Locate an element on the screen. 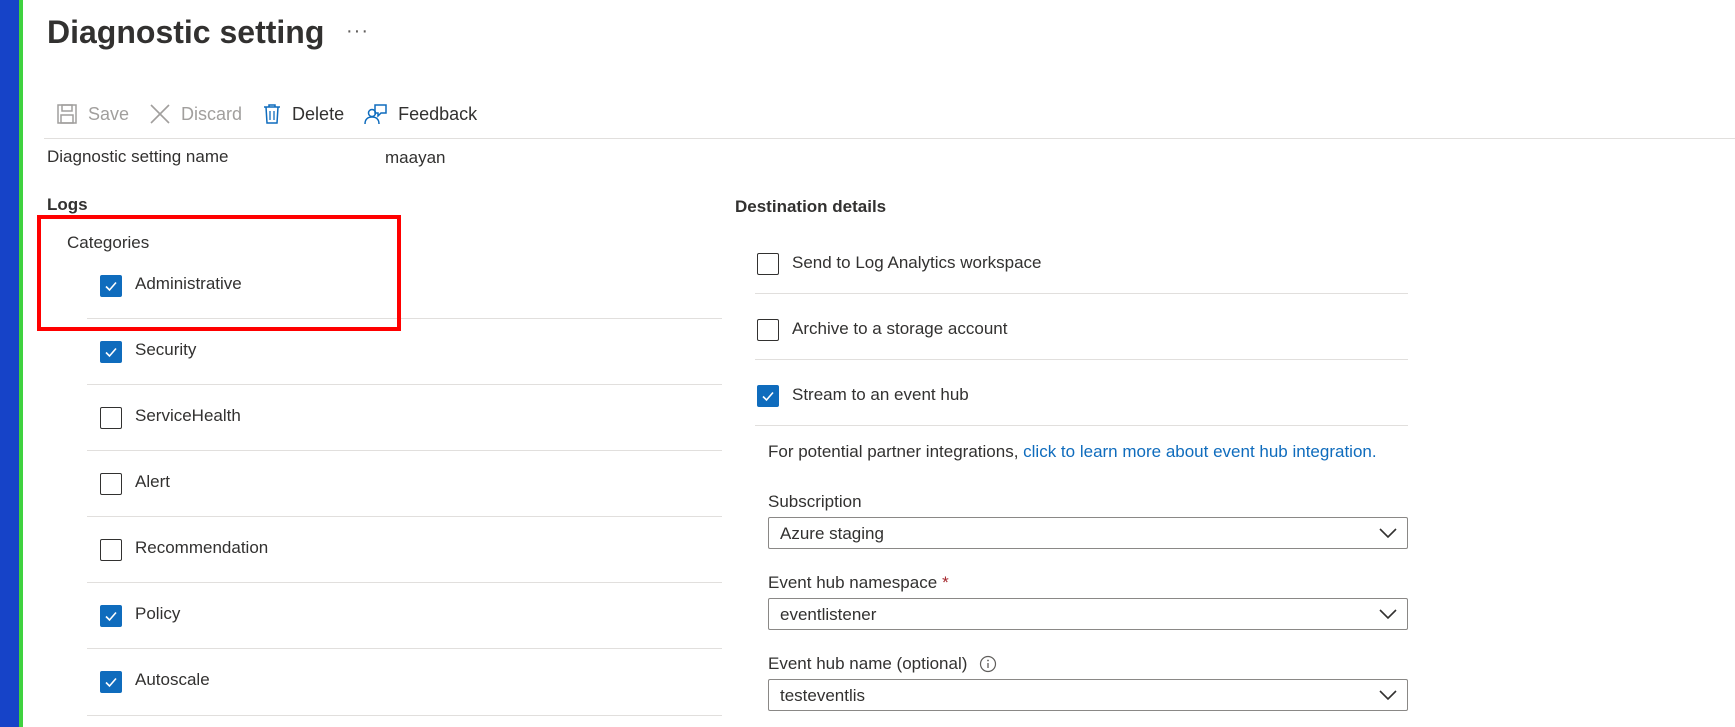 Image resolution: width=1735 pixels, height=727 pixels. subscription-label: Subscription is located at coordinates (815, 502).